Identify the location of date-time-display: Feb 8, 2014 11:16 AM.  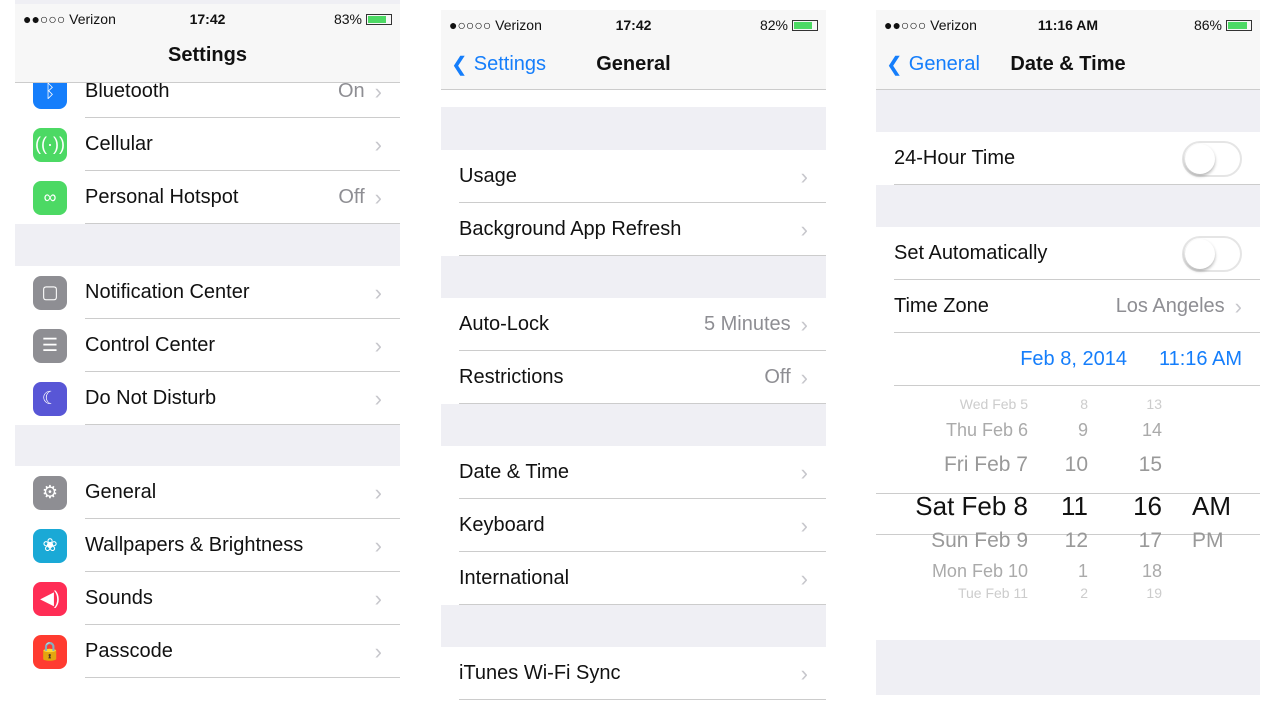
(1068, 359).